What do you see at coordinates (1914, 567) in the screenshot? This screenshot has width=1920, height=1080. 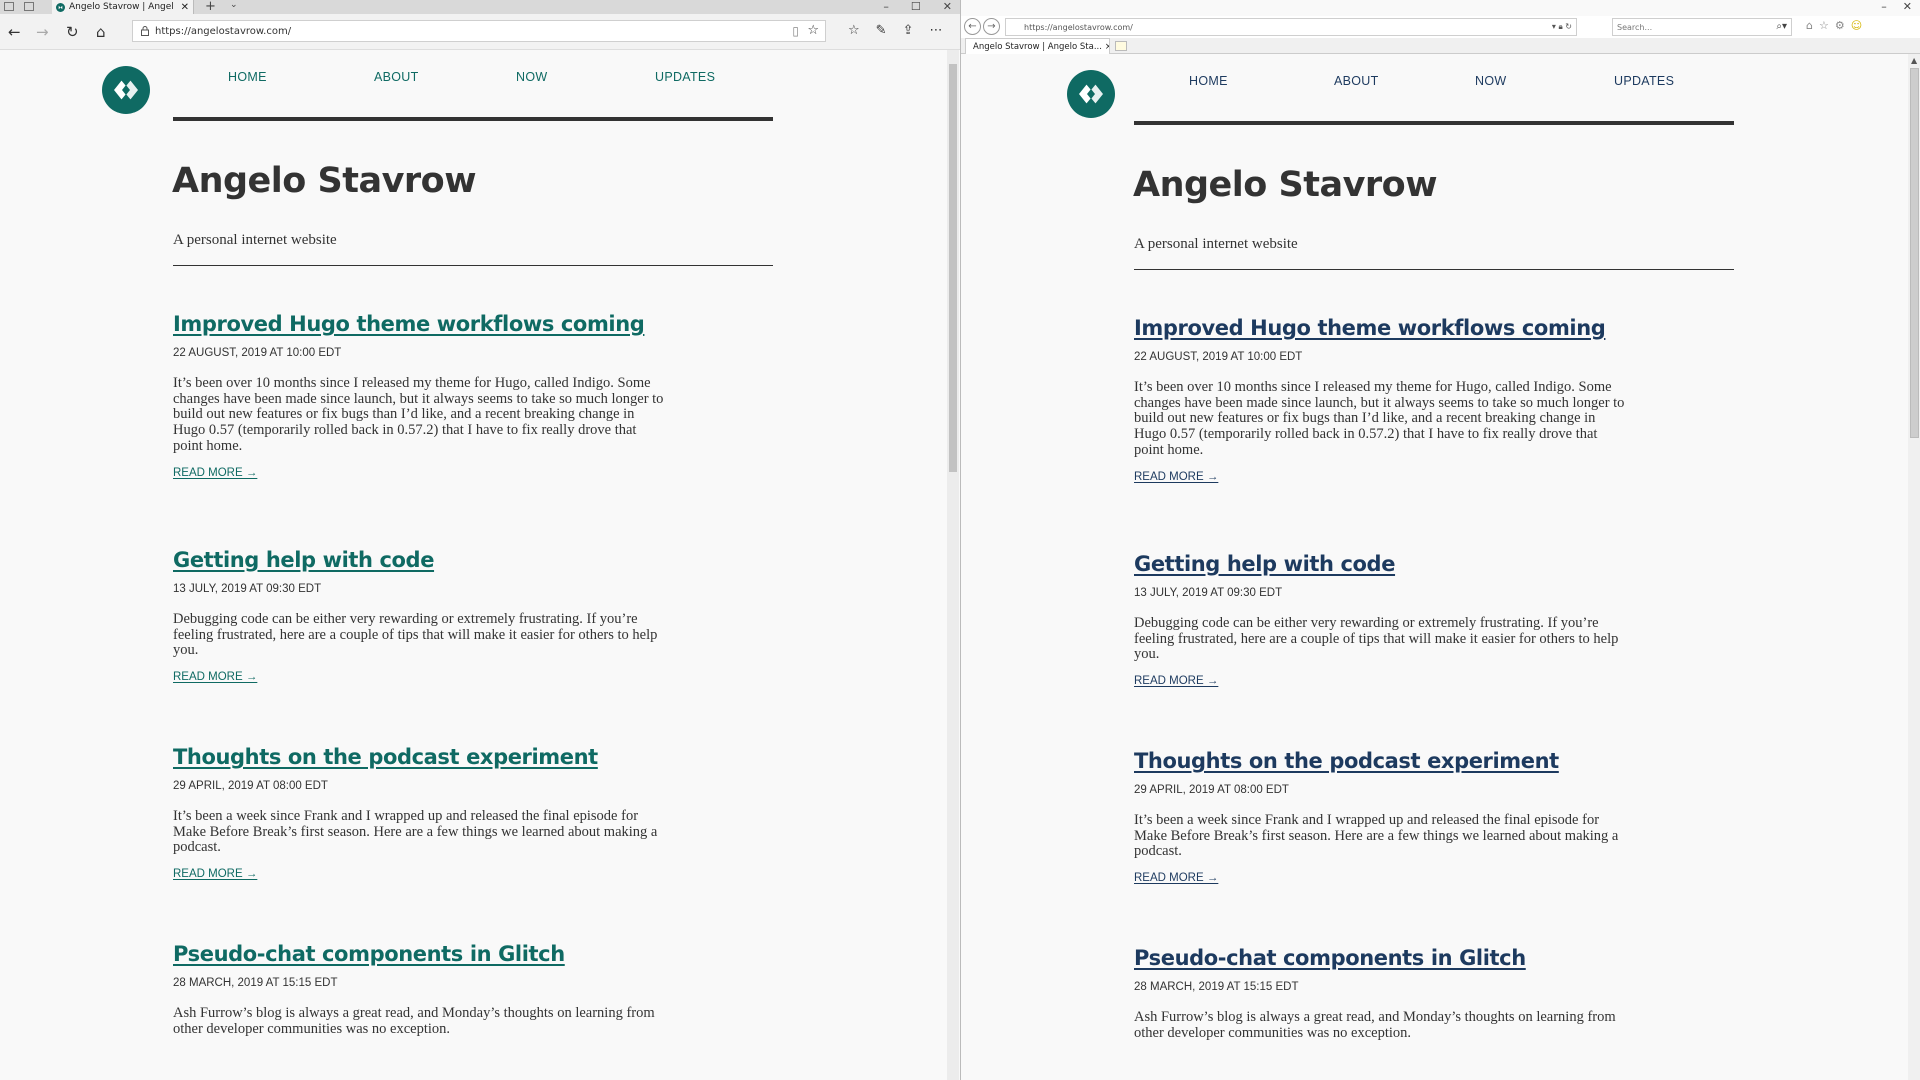 I see `ie-vertical-scrollbar: ▲` at bounding box center [1914, 567].